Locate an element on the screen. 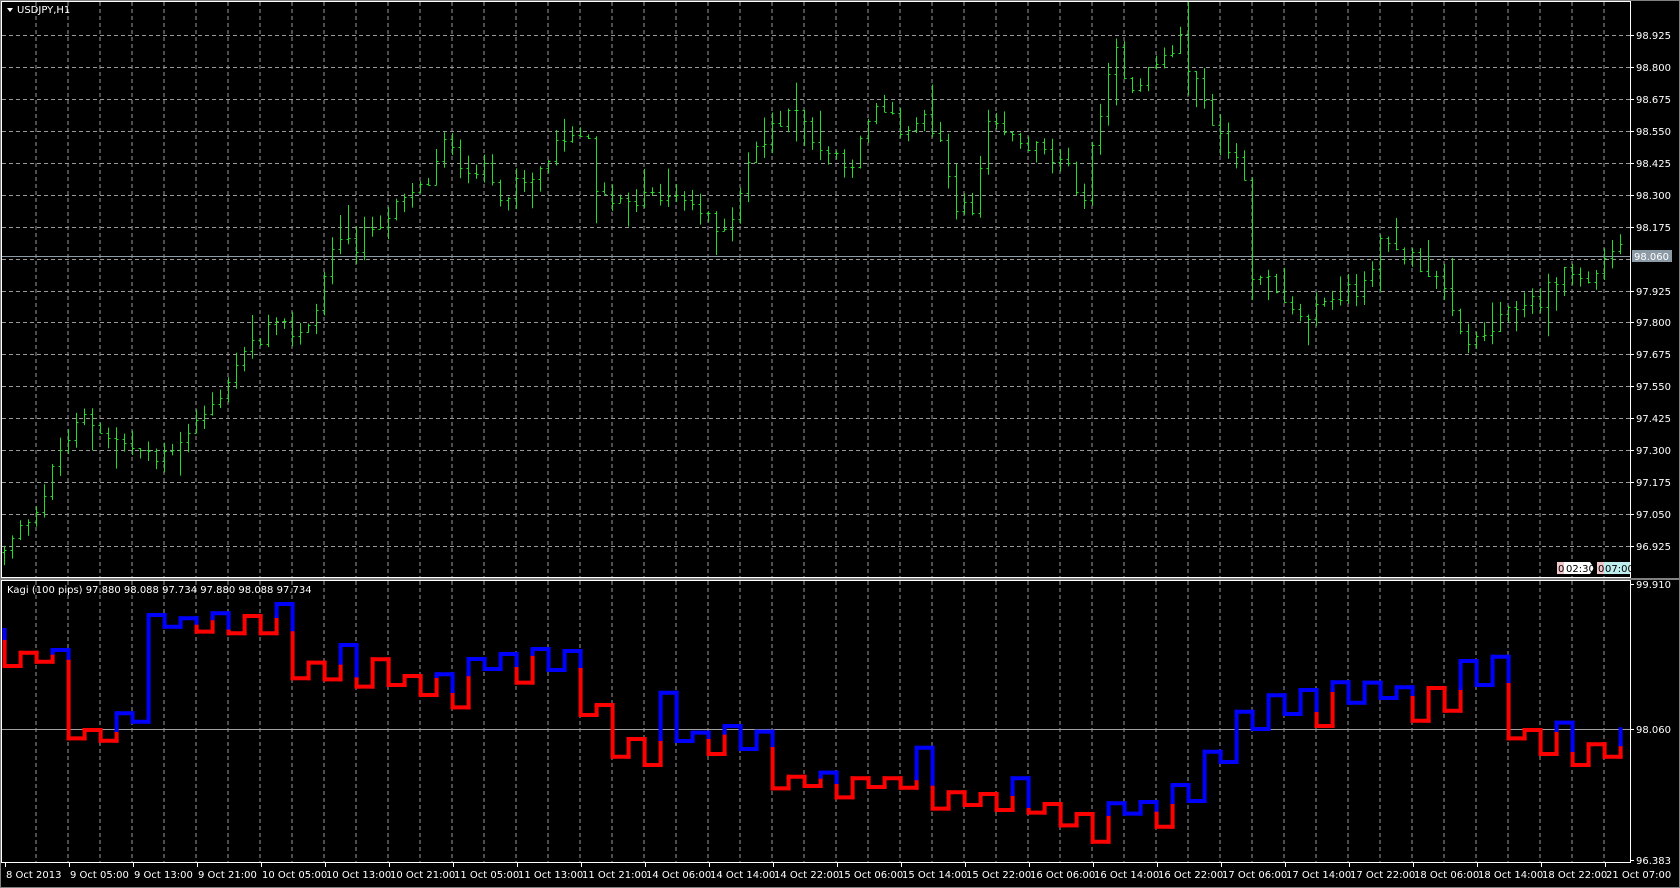  price-tick-label: 98.675 is located at coordinates (1653, 100).